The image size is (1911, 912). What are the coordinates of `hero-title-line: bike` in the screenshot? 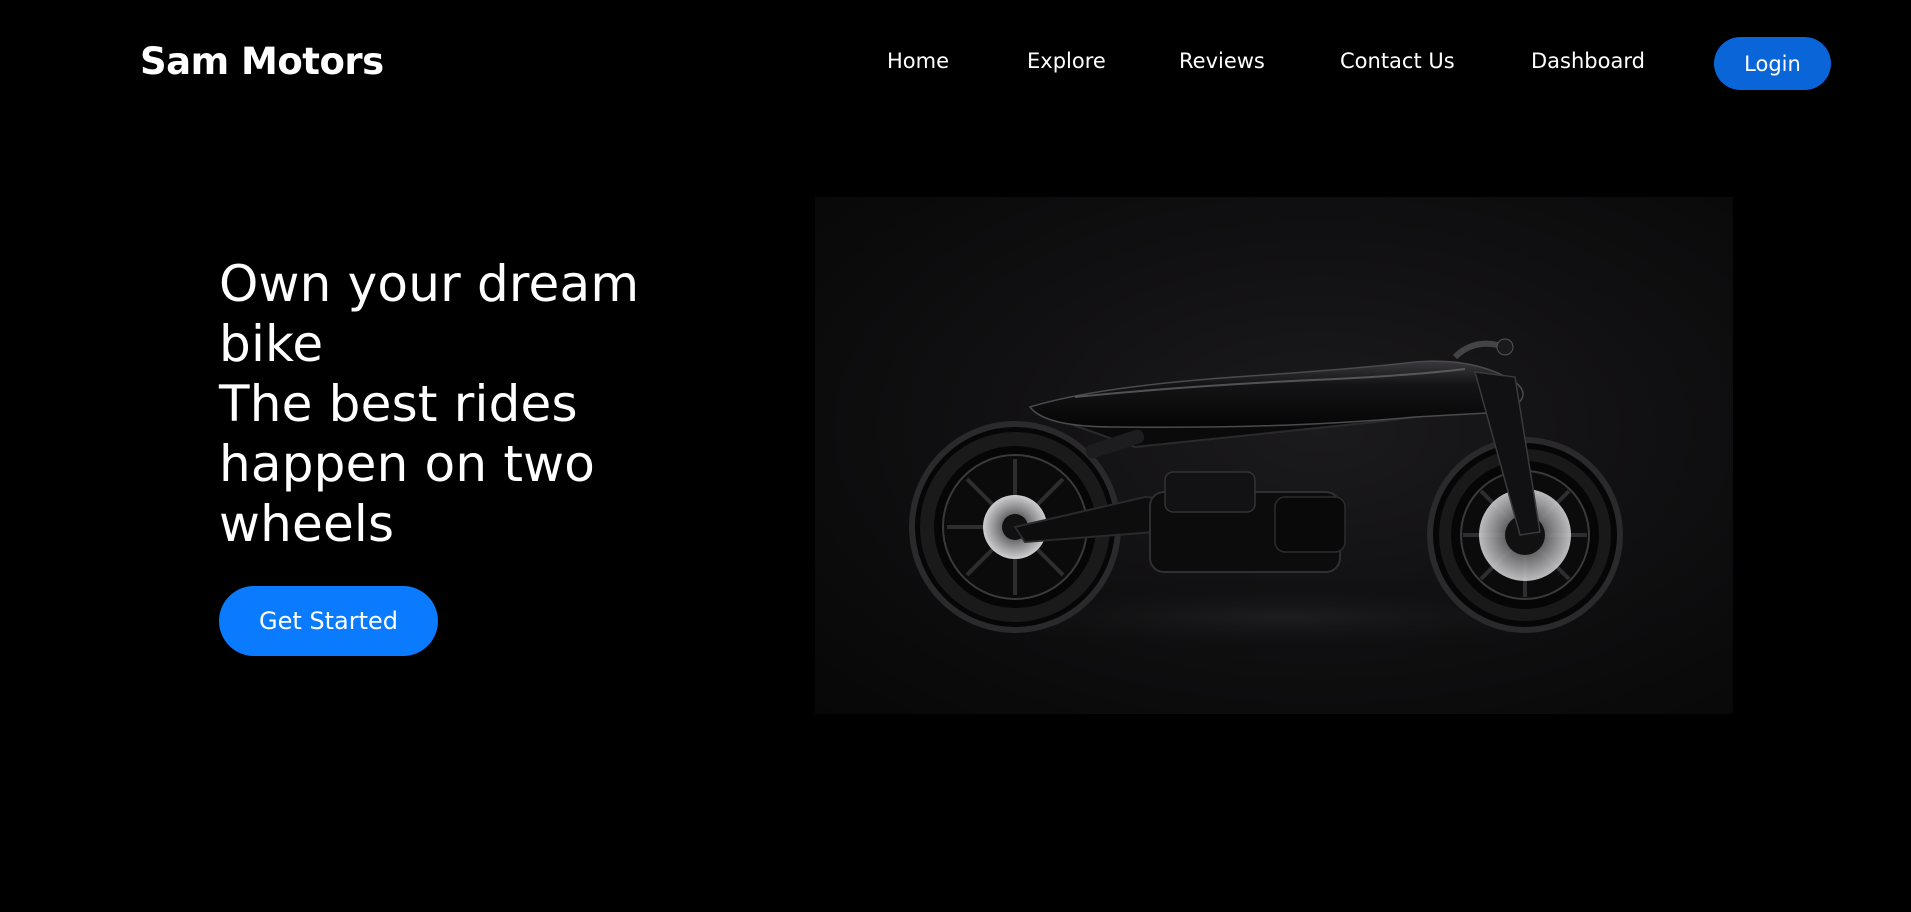 It's located at (271, 344).